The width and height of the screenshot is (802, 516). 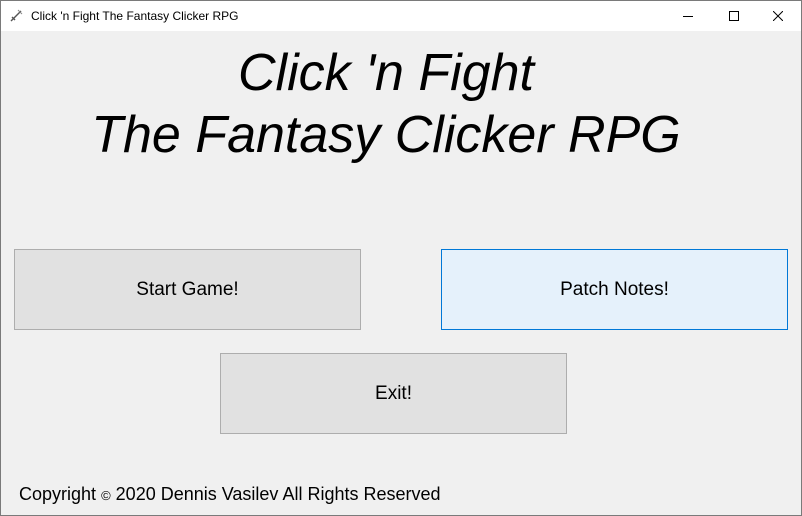 I want to click on maximize-icon, so click(x=734, y=16).